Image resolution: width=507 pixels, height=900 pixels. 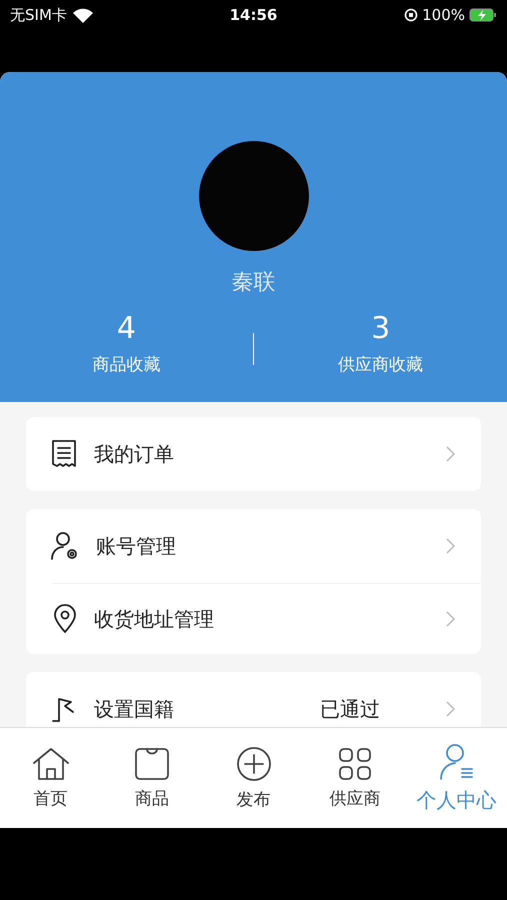 What do you see at coordinates (38, 15) in the screenshot?
I see `carrier-label: 无SIM卡` at bounding box center [38, 15].